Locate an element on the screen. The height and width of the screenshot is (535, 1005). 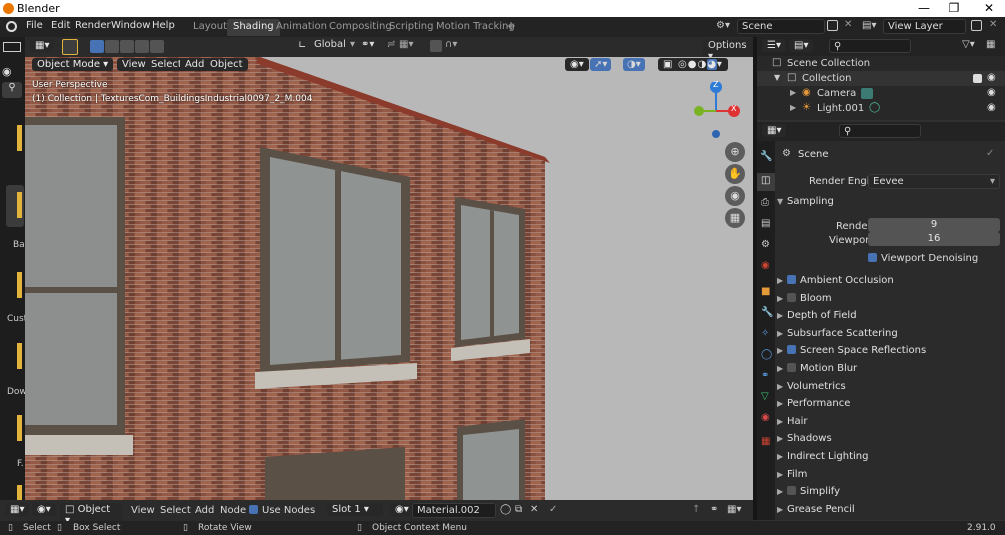
menu-window: Window is located at coordinates (130, 25).